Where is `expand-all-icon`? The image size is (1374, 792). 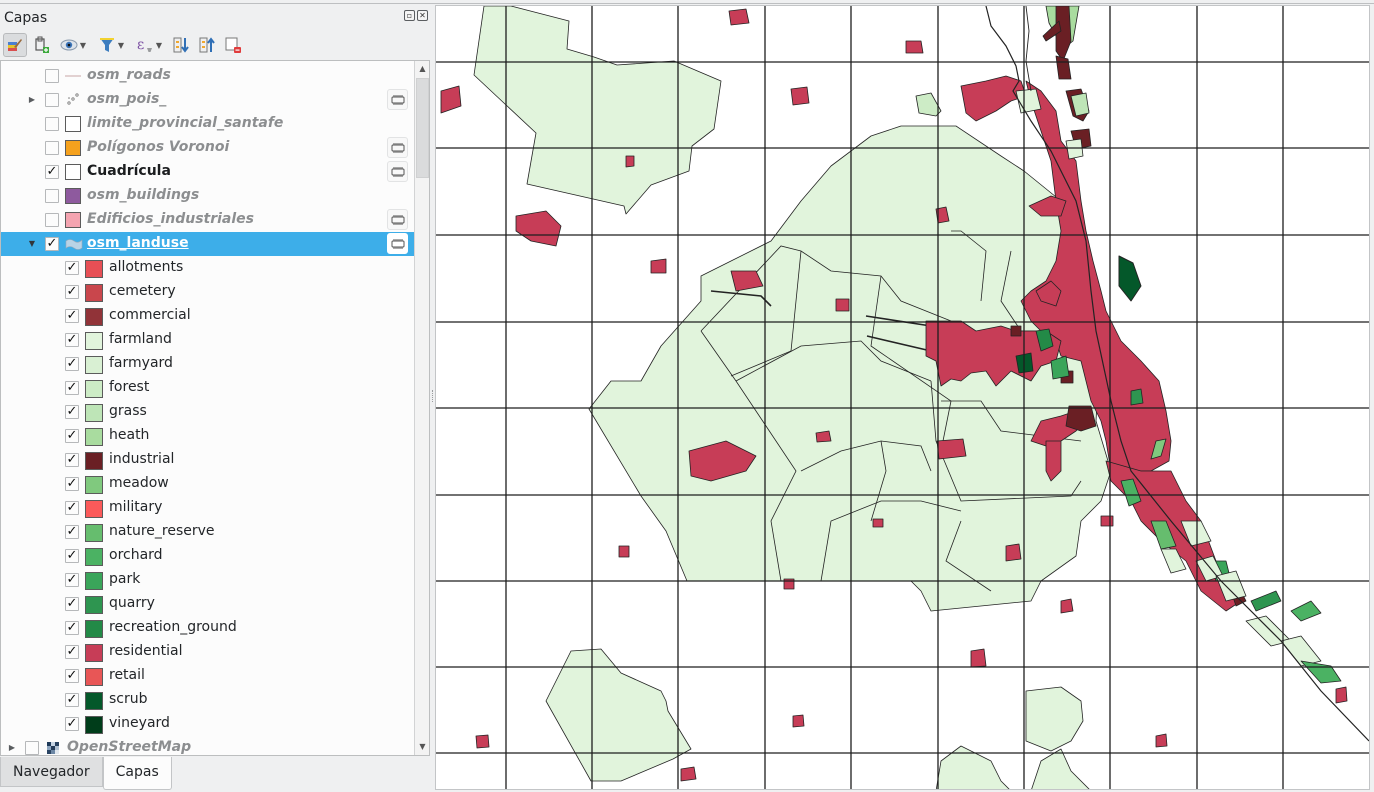
expand-all-icon is located at coordinates (181, 45).